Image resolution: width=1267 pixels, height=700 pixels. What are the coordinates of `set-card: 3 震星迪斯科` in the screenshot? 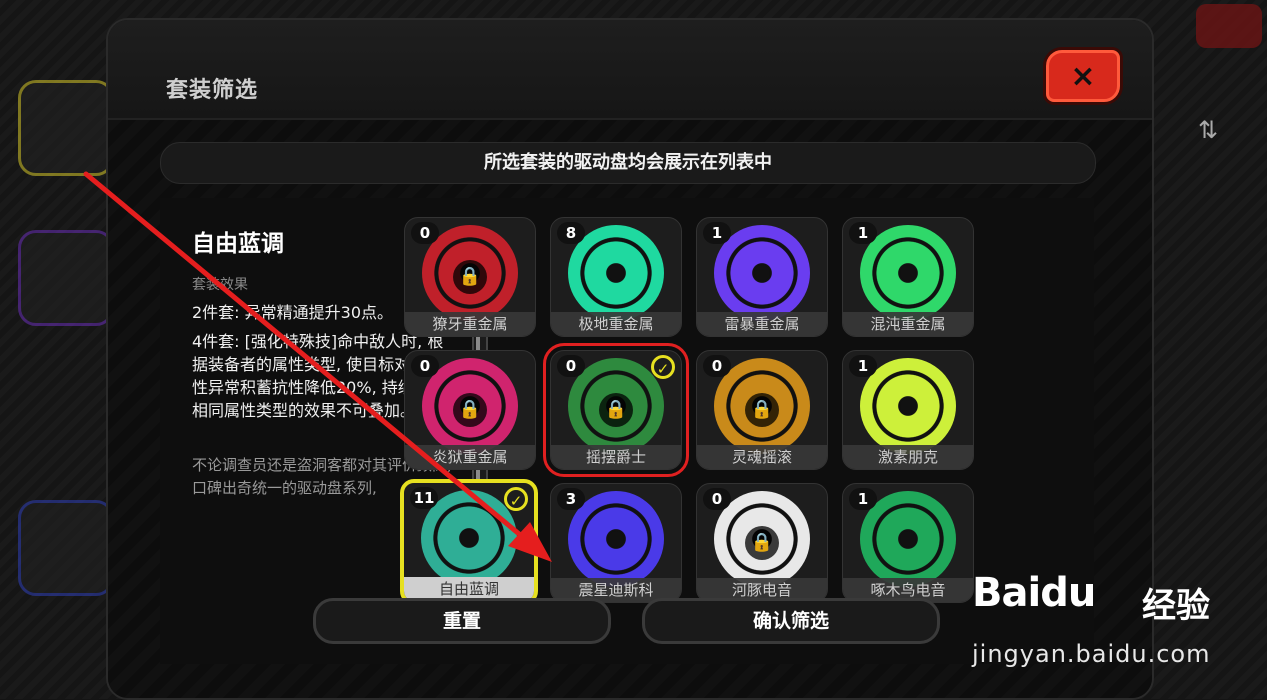 It's located at (616, 543).